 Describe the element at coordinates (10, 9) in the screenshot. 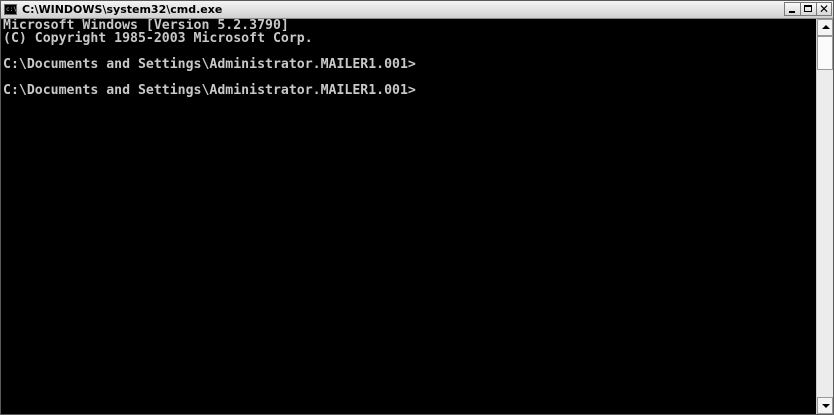

I see `cmd-app-icon: c:\` at that location.